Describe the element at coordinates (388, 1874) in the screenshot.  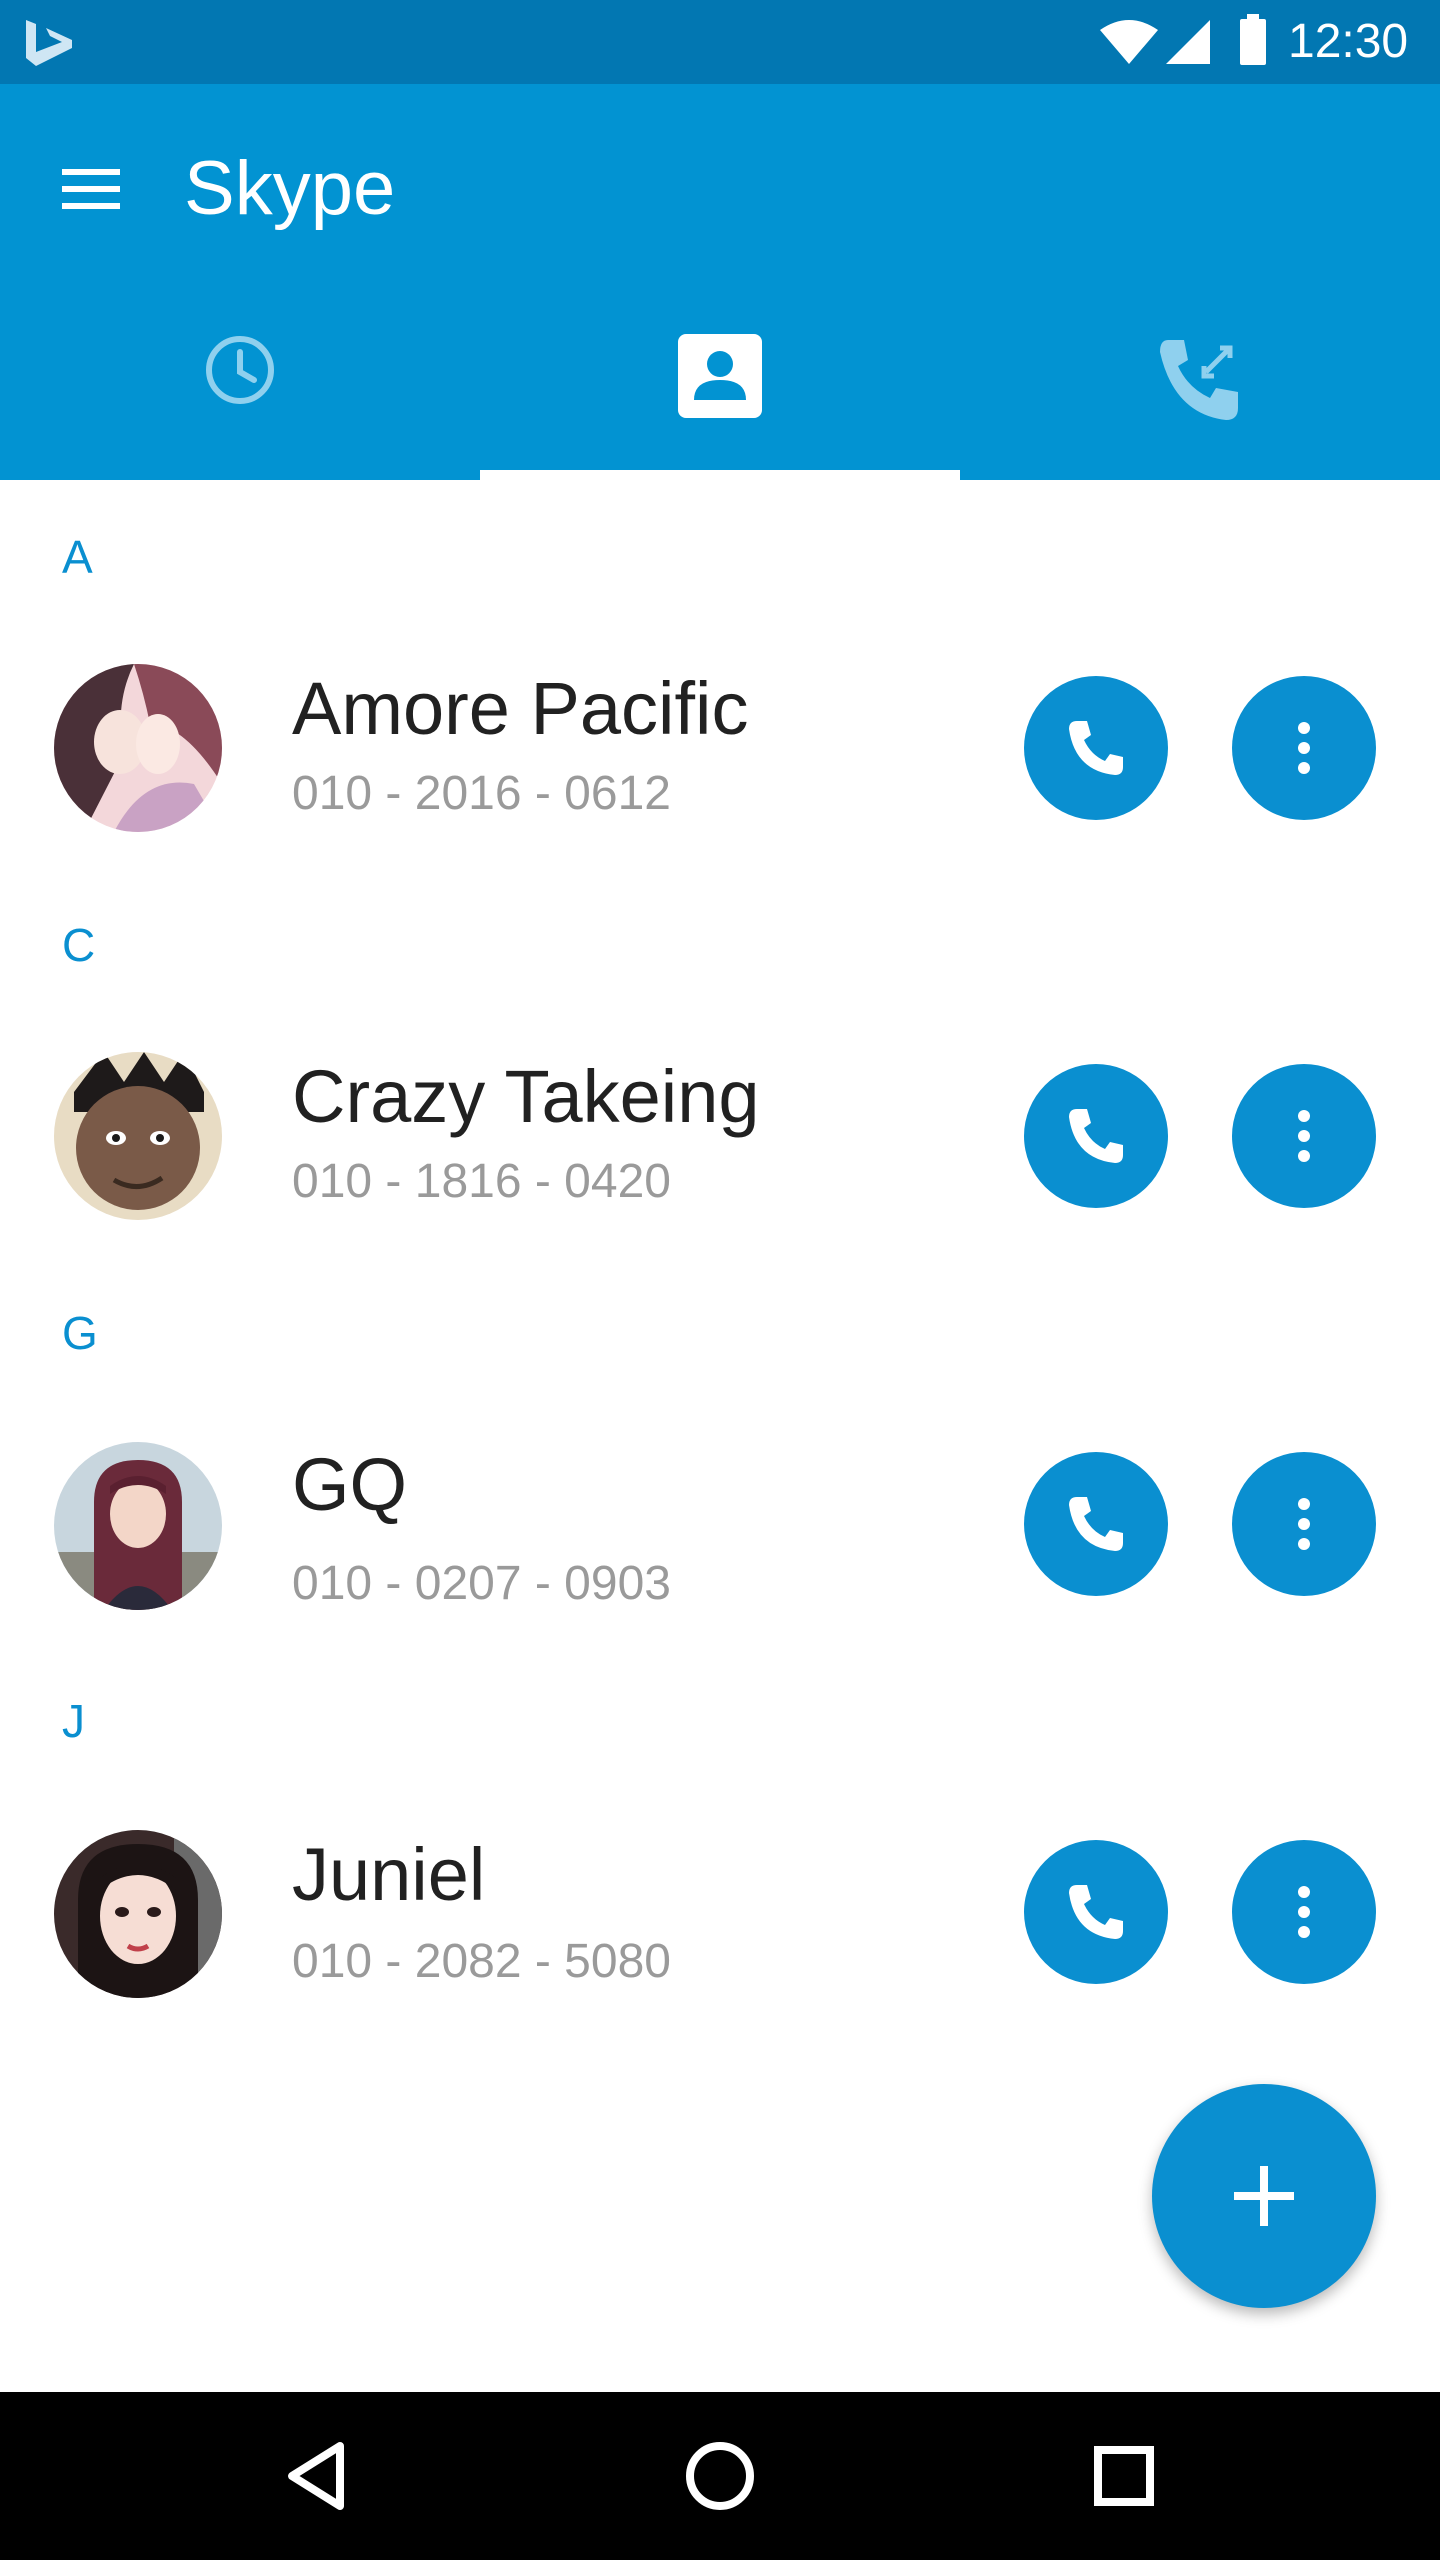
I see `contact-name: Juniel` at that location.